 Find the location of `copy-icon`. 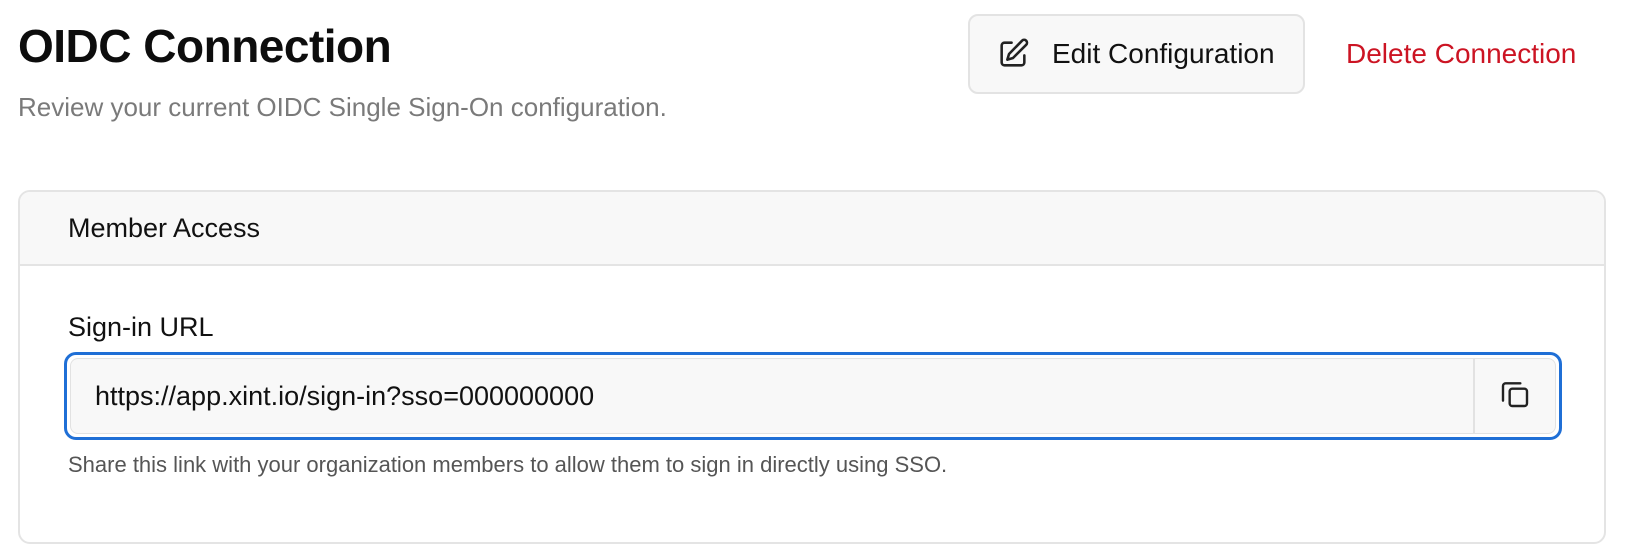

copy-icon is located at coordinates (1515, 396).